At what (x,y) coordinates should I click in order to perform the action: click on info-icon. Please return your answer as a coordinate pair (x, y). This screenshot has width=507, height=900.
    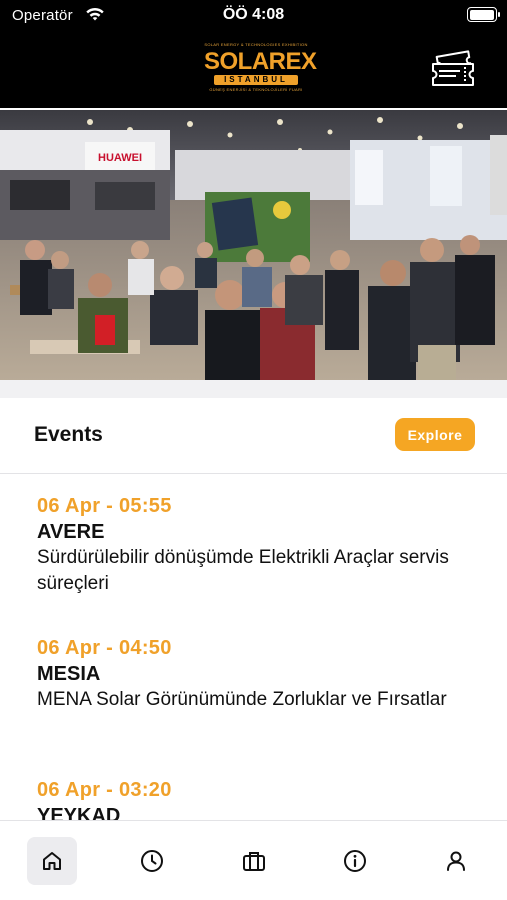
    Looking at the image, I should click on (355, 861).